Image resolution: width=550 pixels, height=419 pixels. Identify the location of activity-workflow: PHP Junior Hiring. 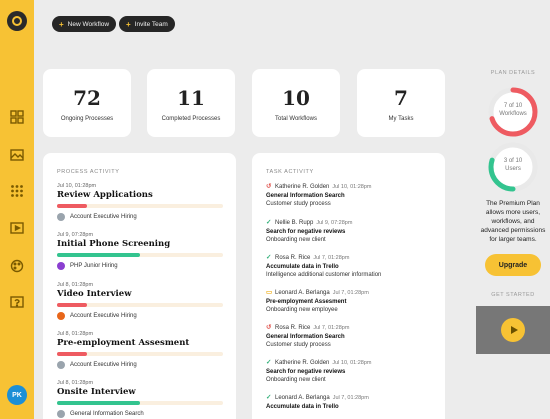
(94, 266).